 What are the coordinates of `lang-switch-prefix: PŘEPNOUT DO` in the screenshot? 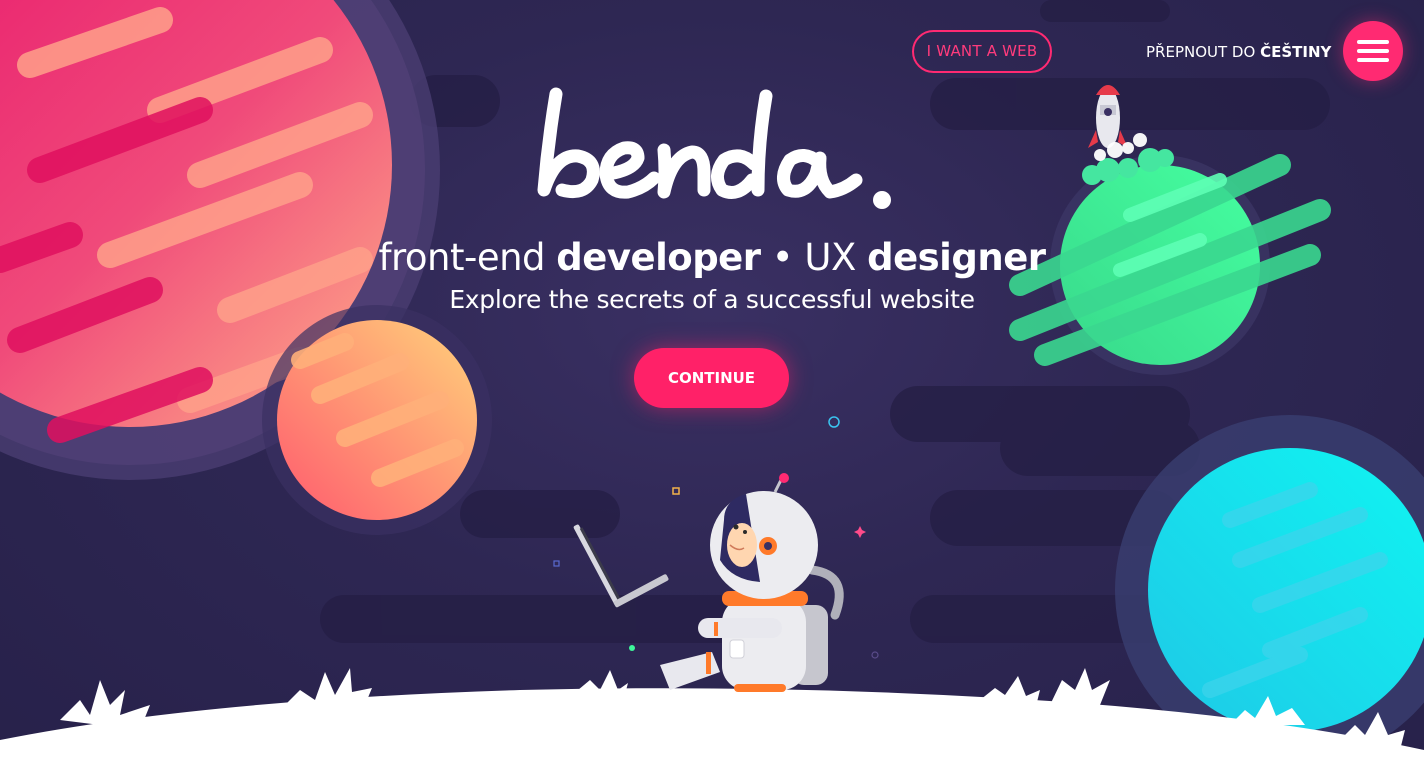 It's located at (1201, 52).